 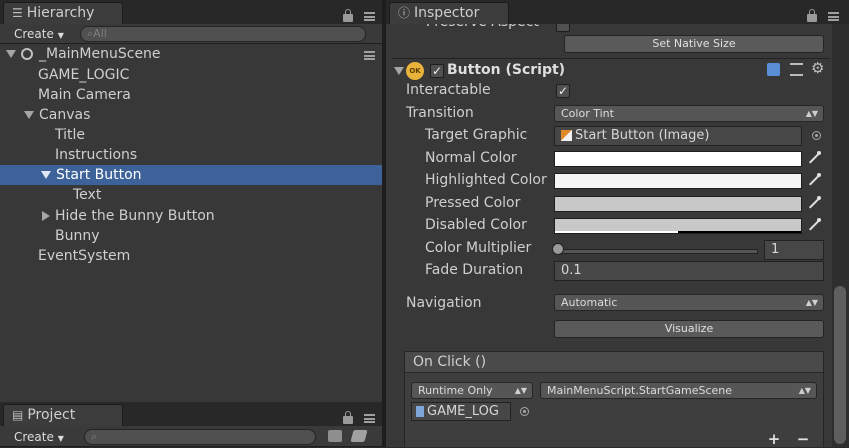 I want to click on color-multiplier-label: Color Multiplier, so click(x=478, y=248).